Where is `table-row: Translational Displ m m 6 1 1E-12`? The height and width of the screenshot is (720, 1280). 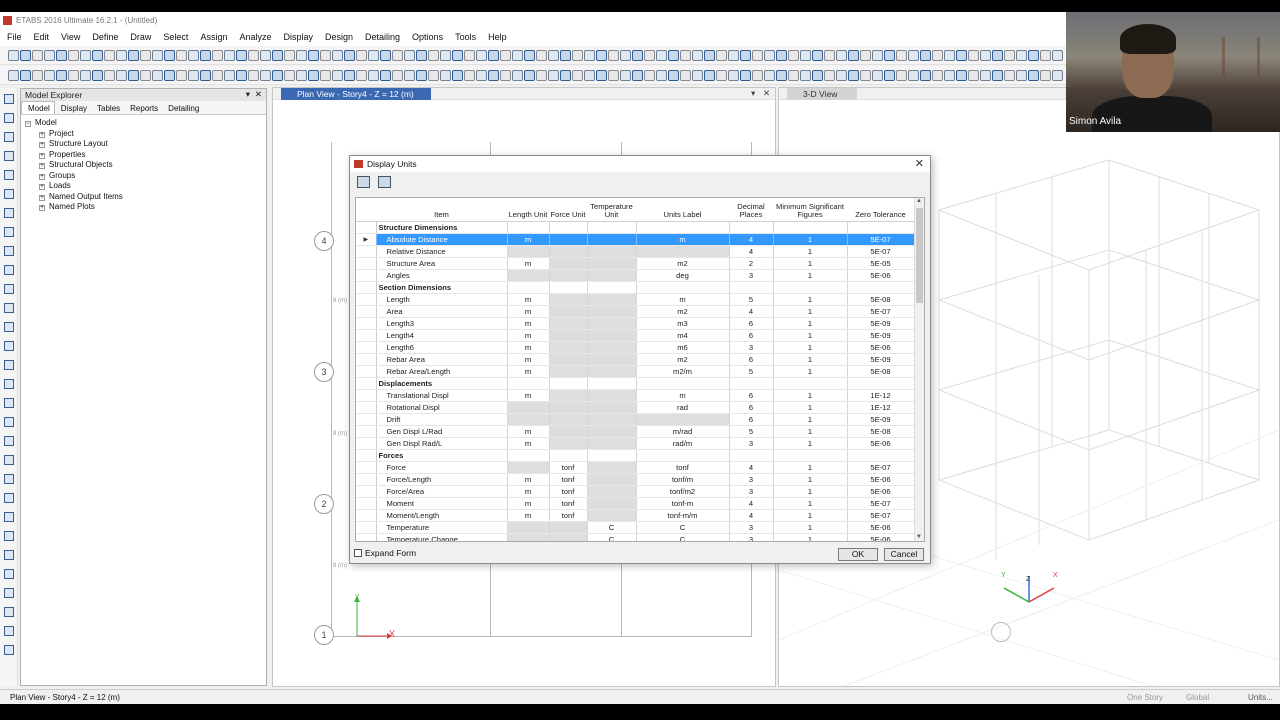
table-row: Translational Displ m m 6 1 1E-12 is located at coordinates (635, 395).